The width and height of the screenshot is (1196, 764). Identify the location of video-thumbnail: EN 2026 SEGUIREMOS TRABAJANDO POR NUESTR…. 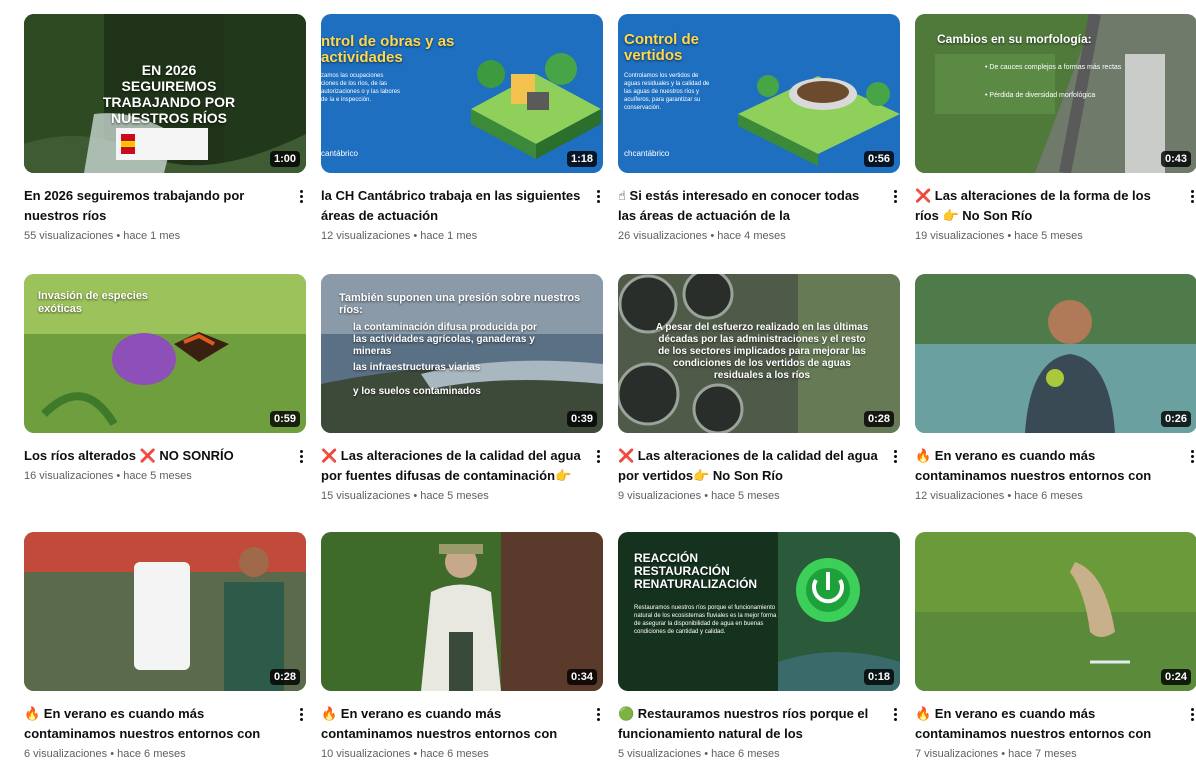
(165, 93).